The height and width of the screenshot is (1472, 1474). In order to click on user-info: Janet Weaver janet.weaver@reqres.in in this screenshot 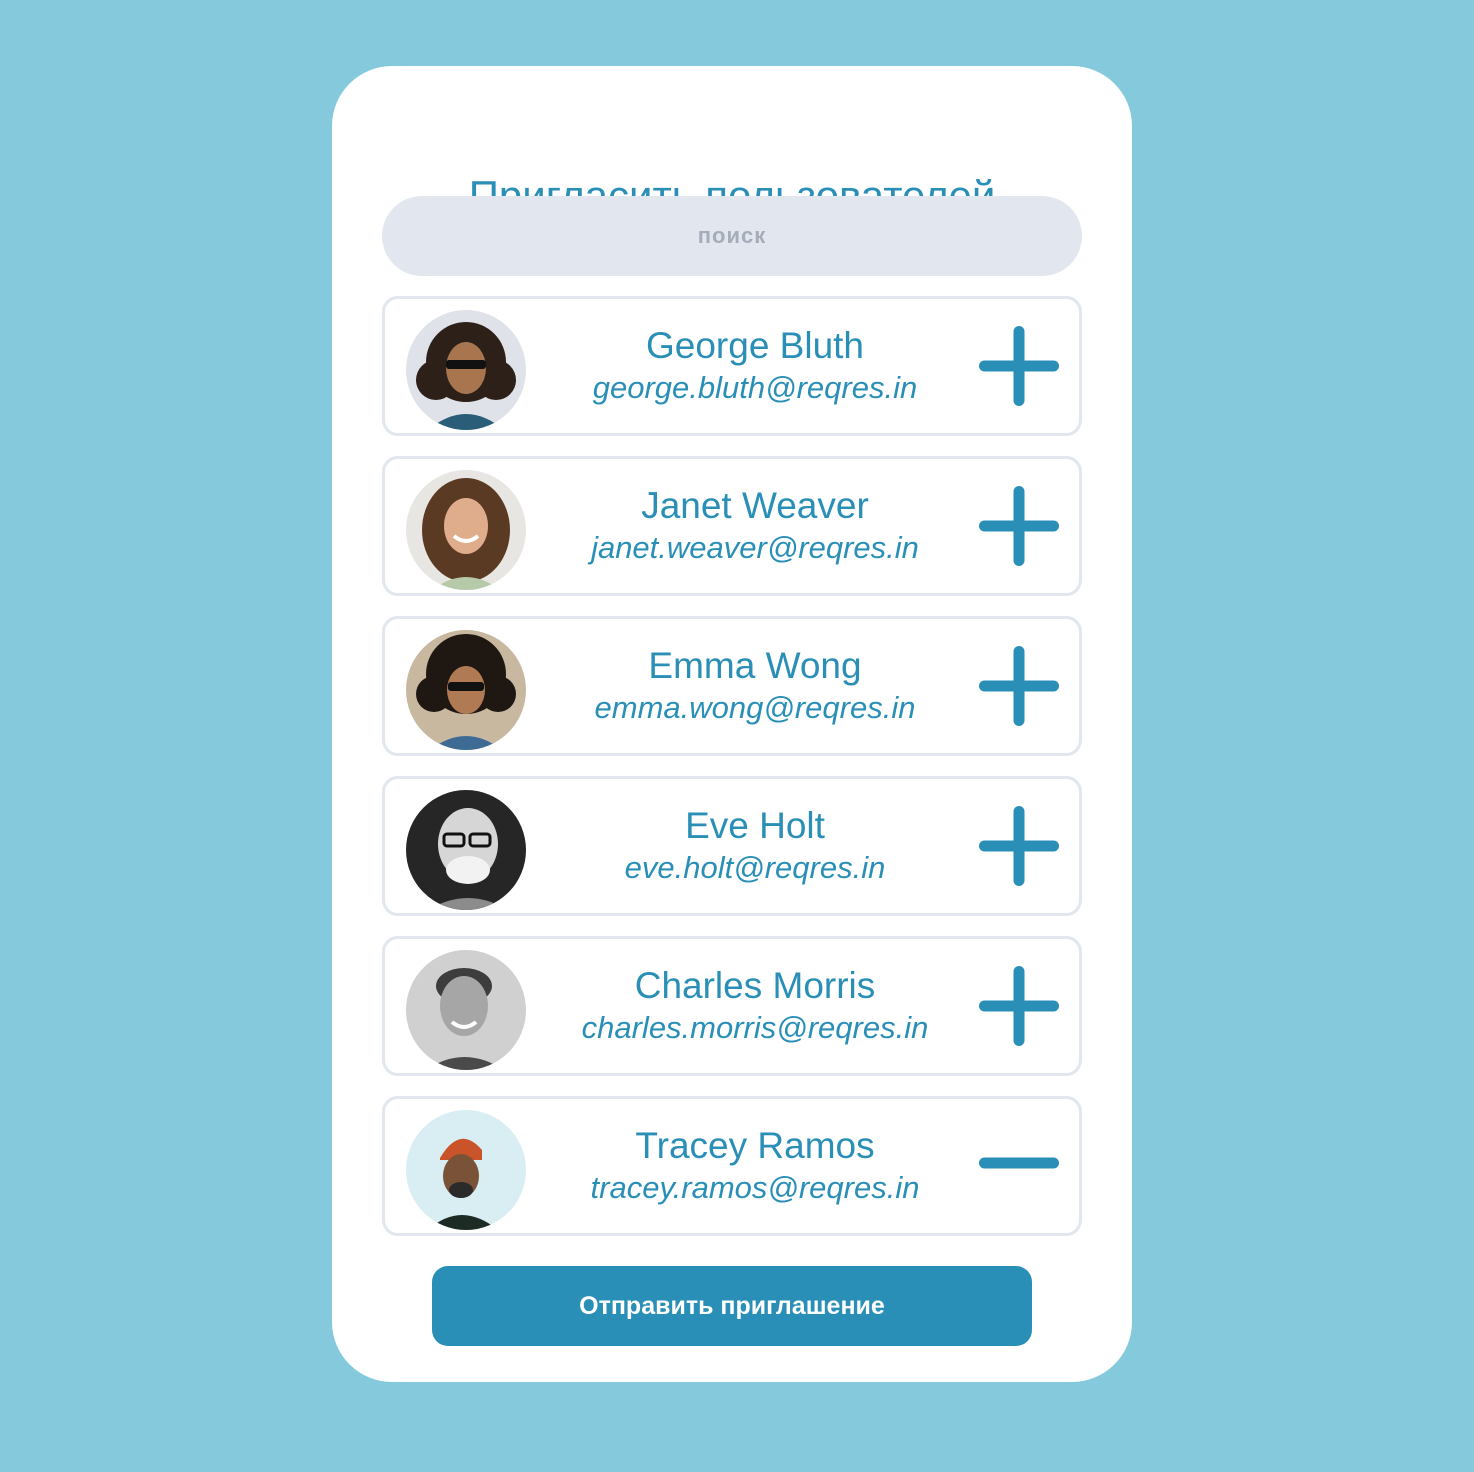, I will do `click(755, 526)`.